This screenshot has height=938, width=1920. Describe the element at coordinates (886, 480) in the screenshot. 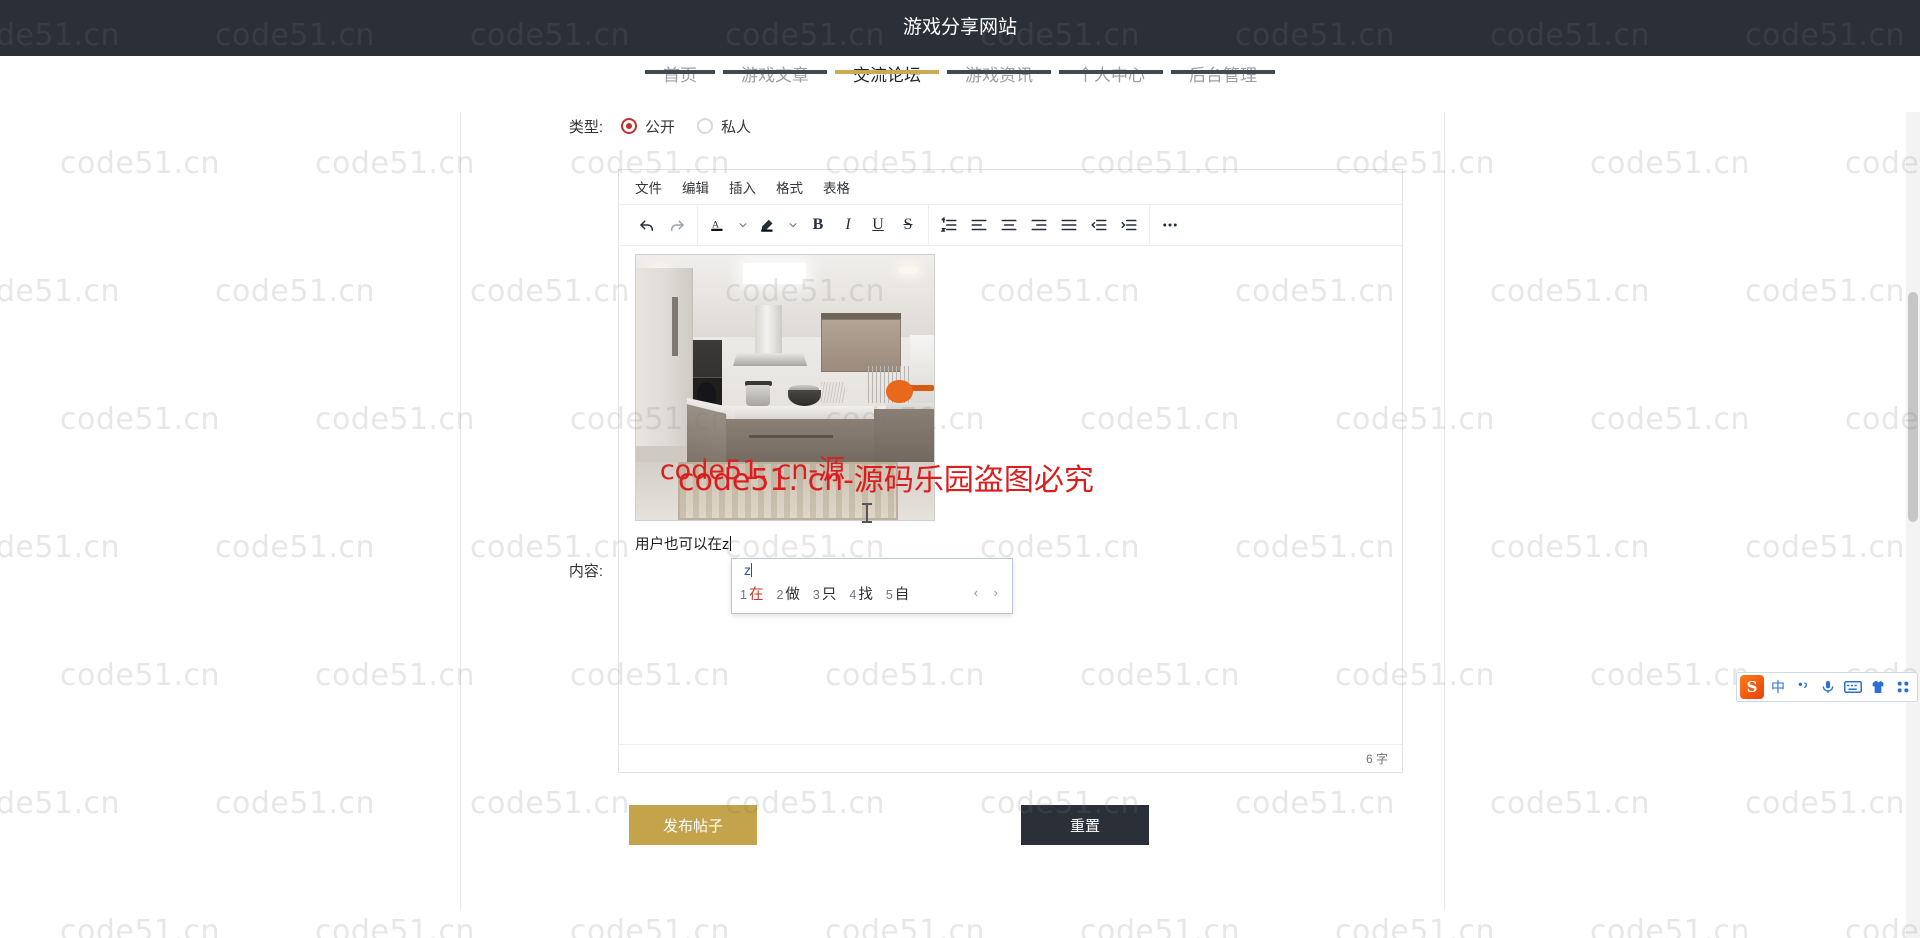

I see `overlay-watermark-text: code51. cn-源码乐园盗图必究` at that location.